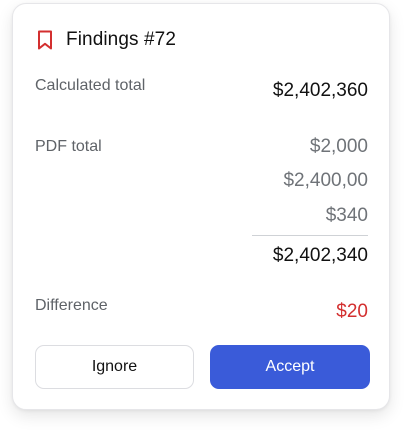 Image resolution: width=404 pixels, height=435 pixels. What do you see at coordinates (352, 311) in the screenshot?
I see `difference-value: $20` at bounding box center [352, 311].